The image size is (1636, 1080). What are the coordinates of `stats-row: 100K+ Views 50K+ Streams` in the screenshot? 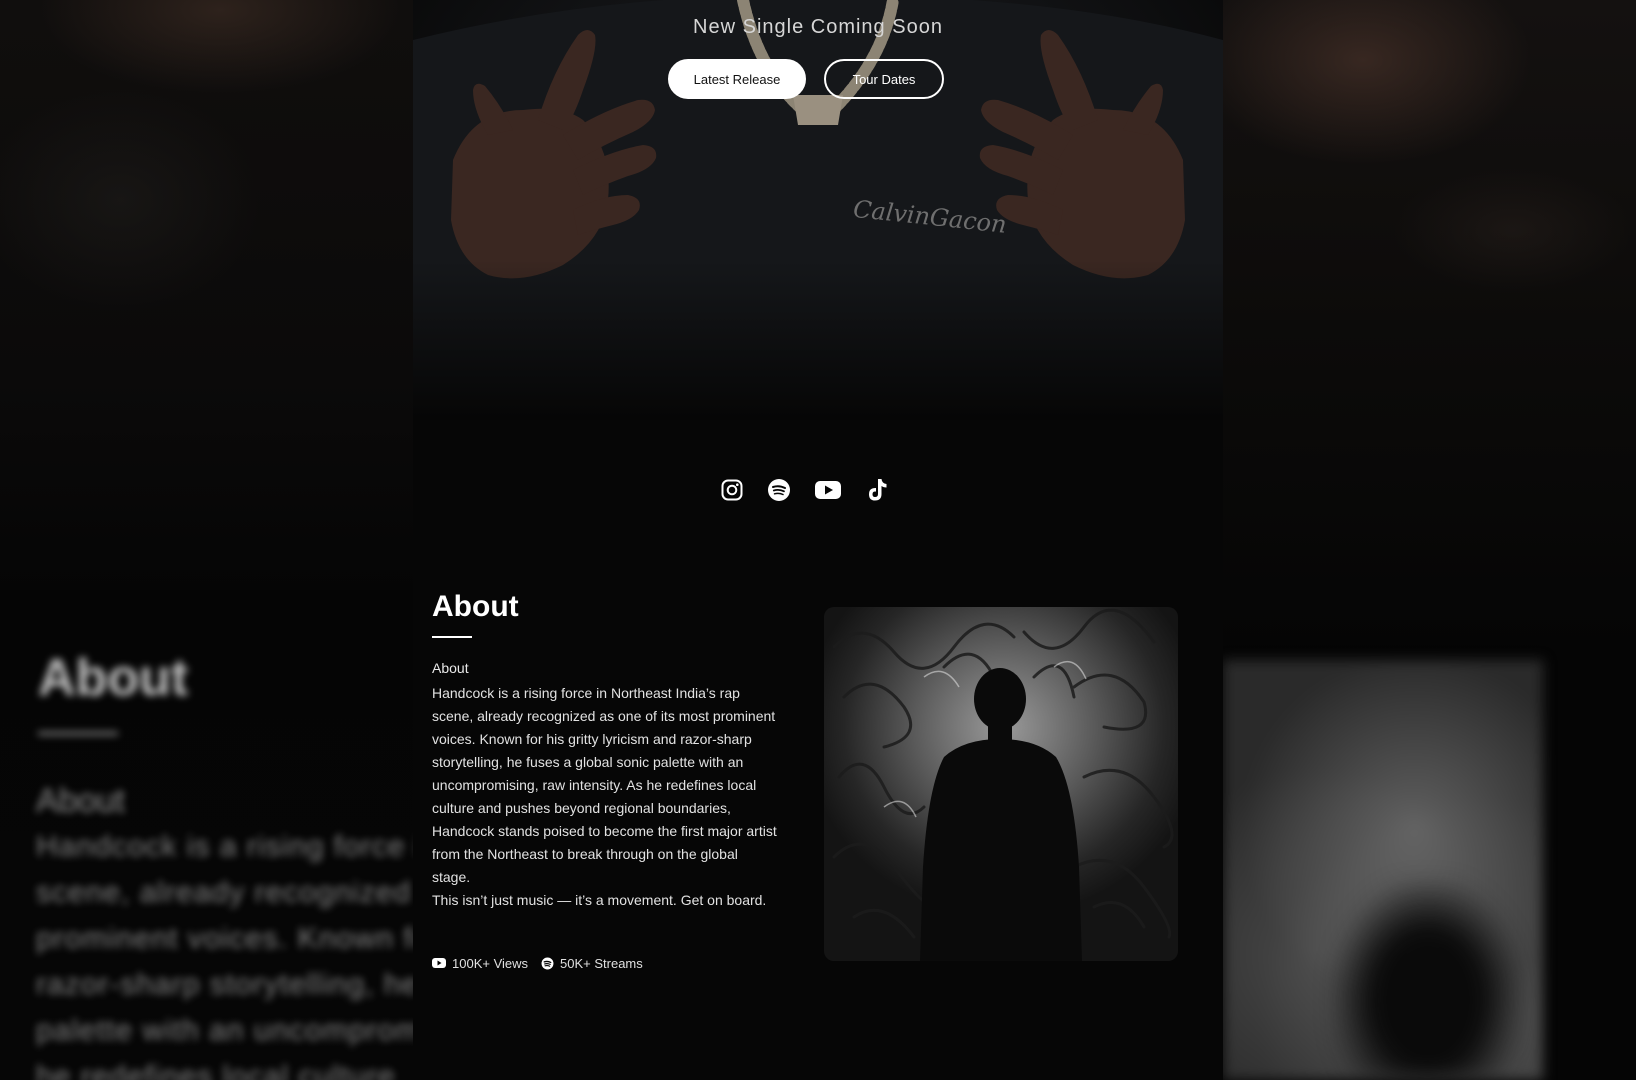 It's located at (543, 963).